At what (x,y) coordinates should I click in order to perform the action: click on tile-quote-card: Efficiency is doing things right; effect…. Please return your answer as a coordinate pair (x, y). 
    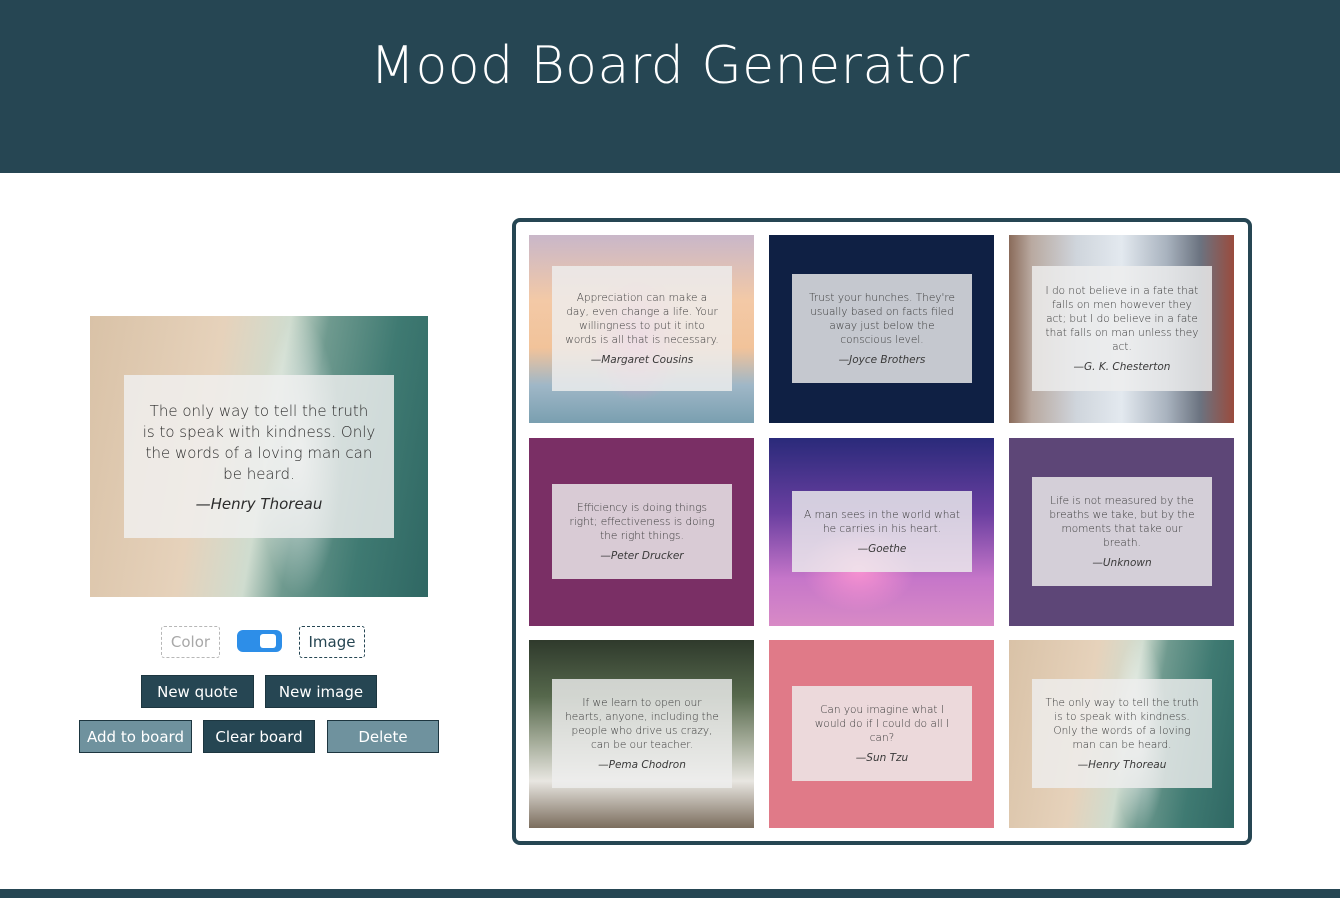
    Looking at the image, I should click on (642, 531).